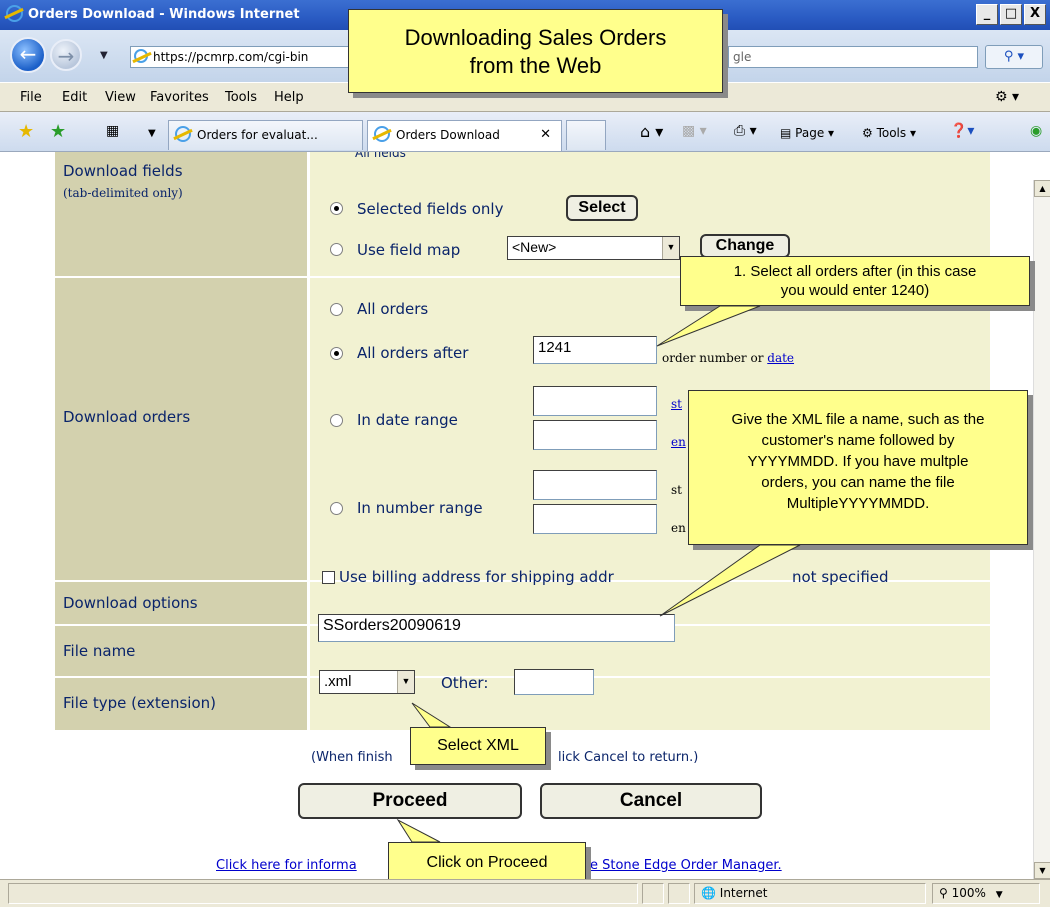 Image resolution: width=1050 pixels, height=907 pixels. Describe the element at coordinates (26, 131) in the screenshot. I see `favorites-star-icon: ★` at that location.